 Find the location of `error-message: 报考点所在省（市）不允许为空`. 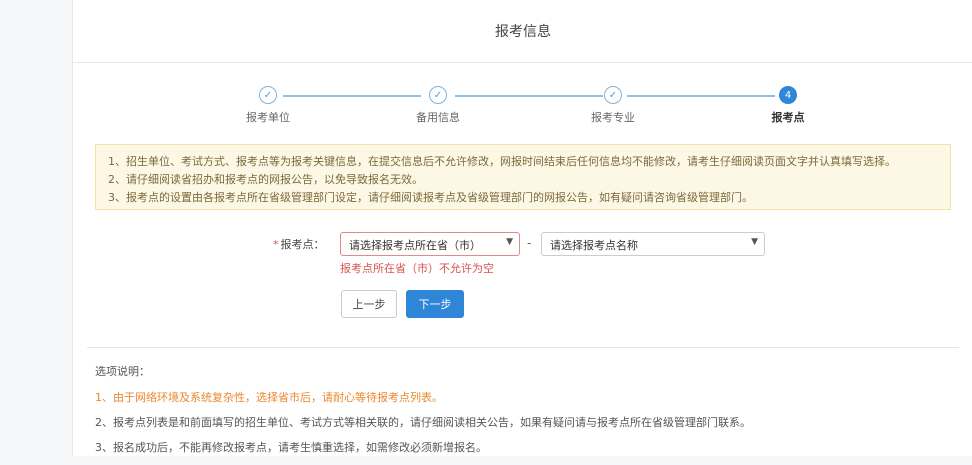

error-message: 报考点所在省（市）不允许为空 is located at coordinates (417, 268).